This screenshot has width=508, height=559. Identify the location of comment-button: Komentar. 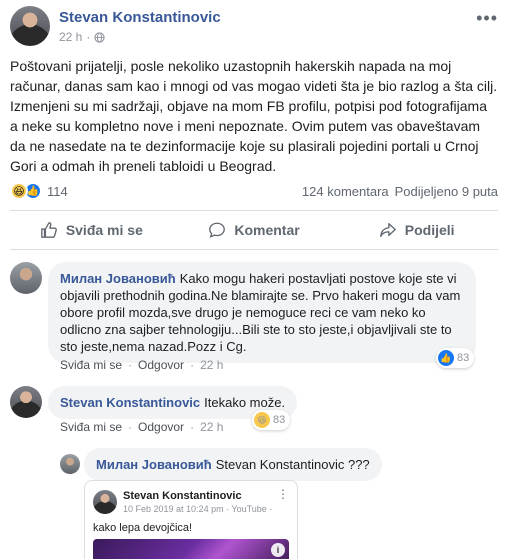
(254, 230).